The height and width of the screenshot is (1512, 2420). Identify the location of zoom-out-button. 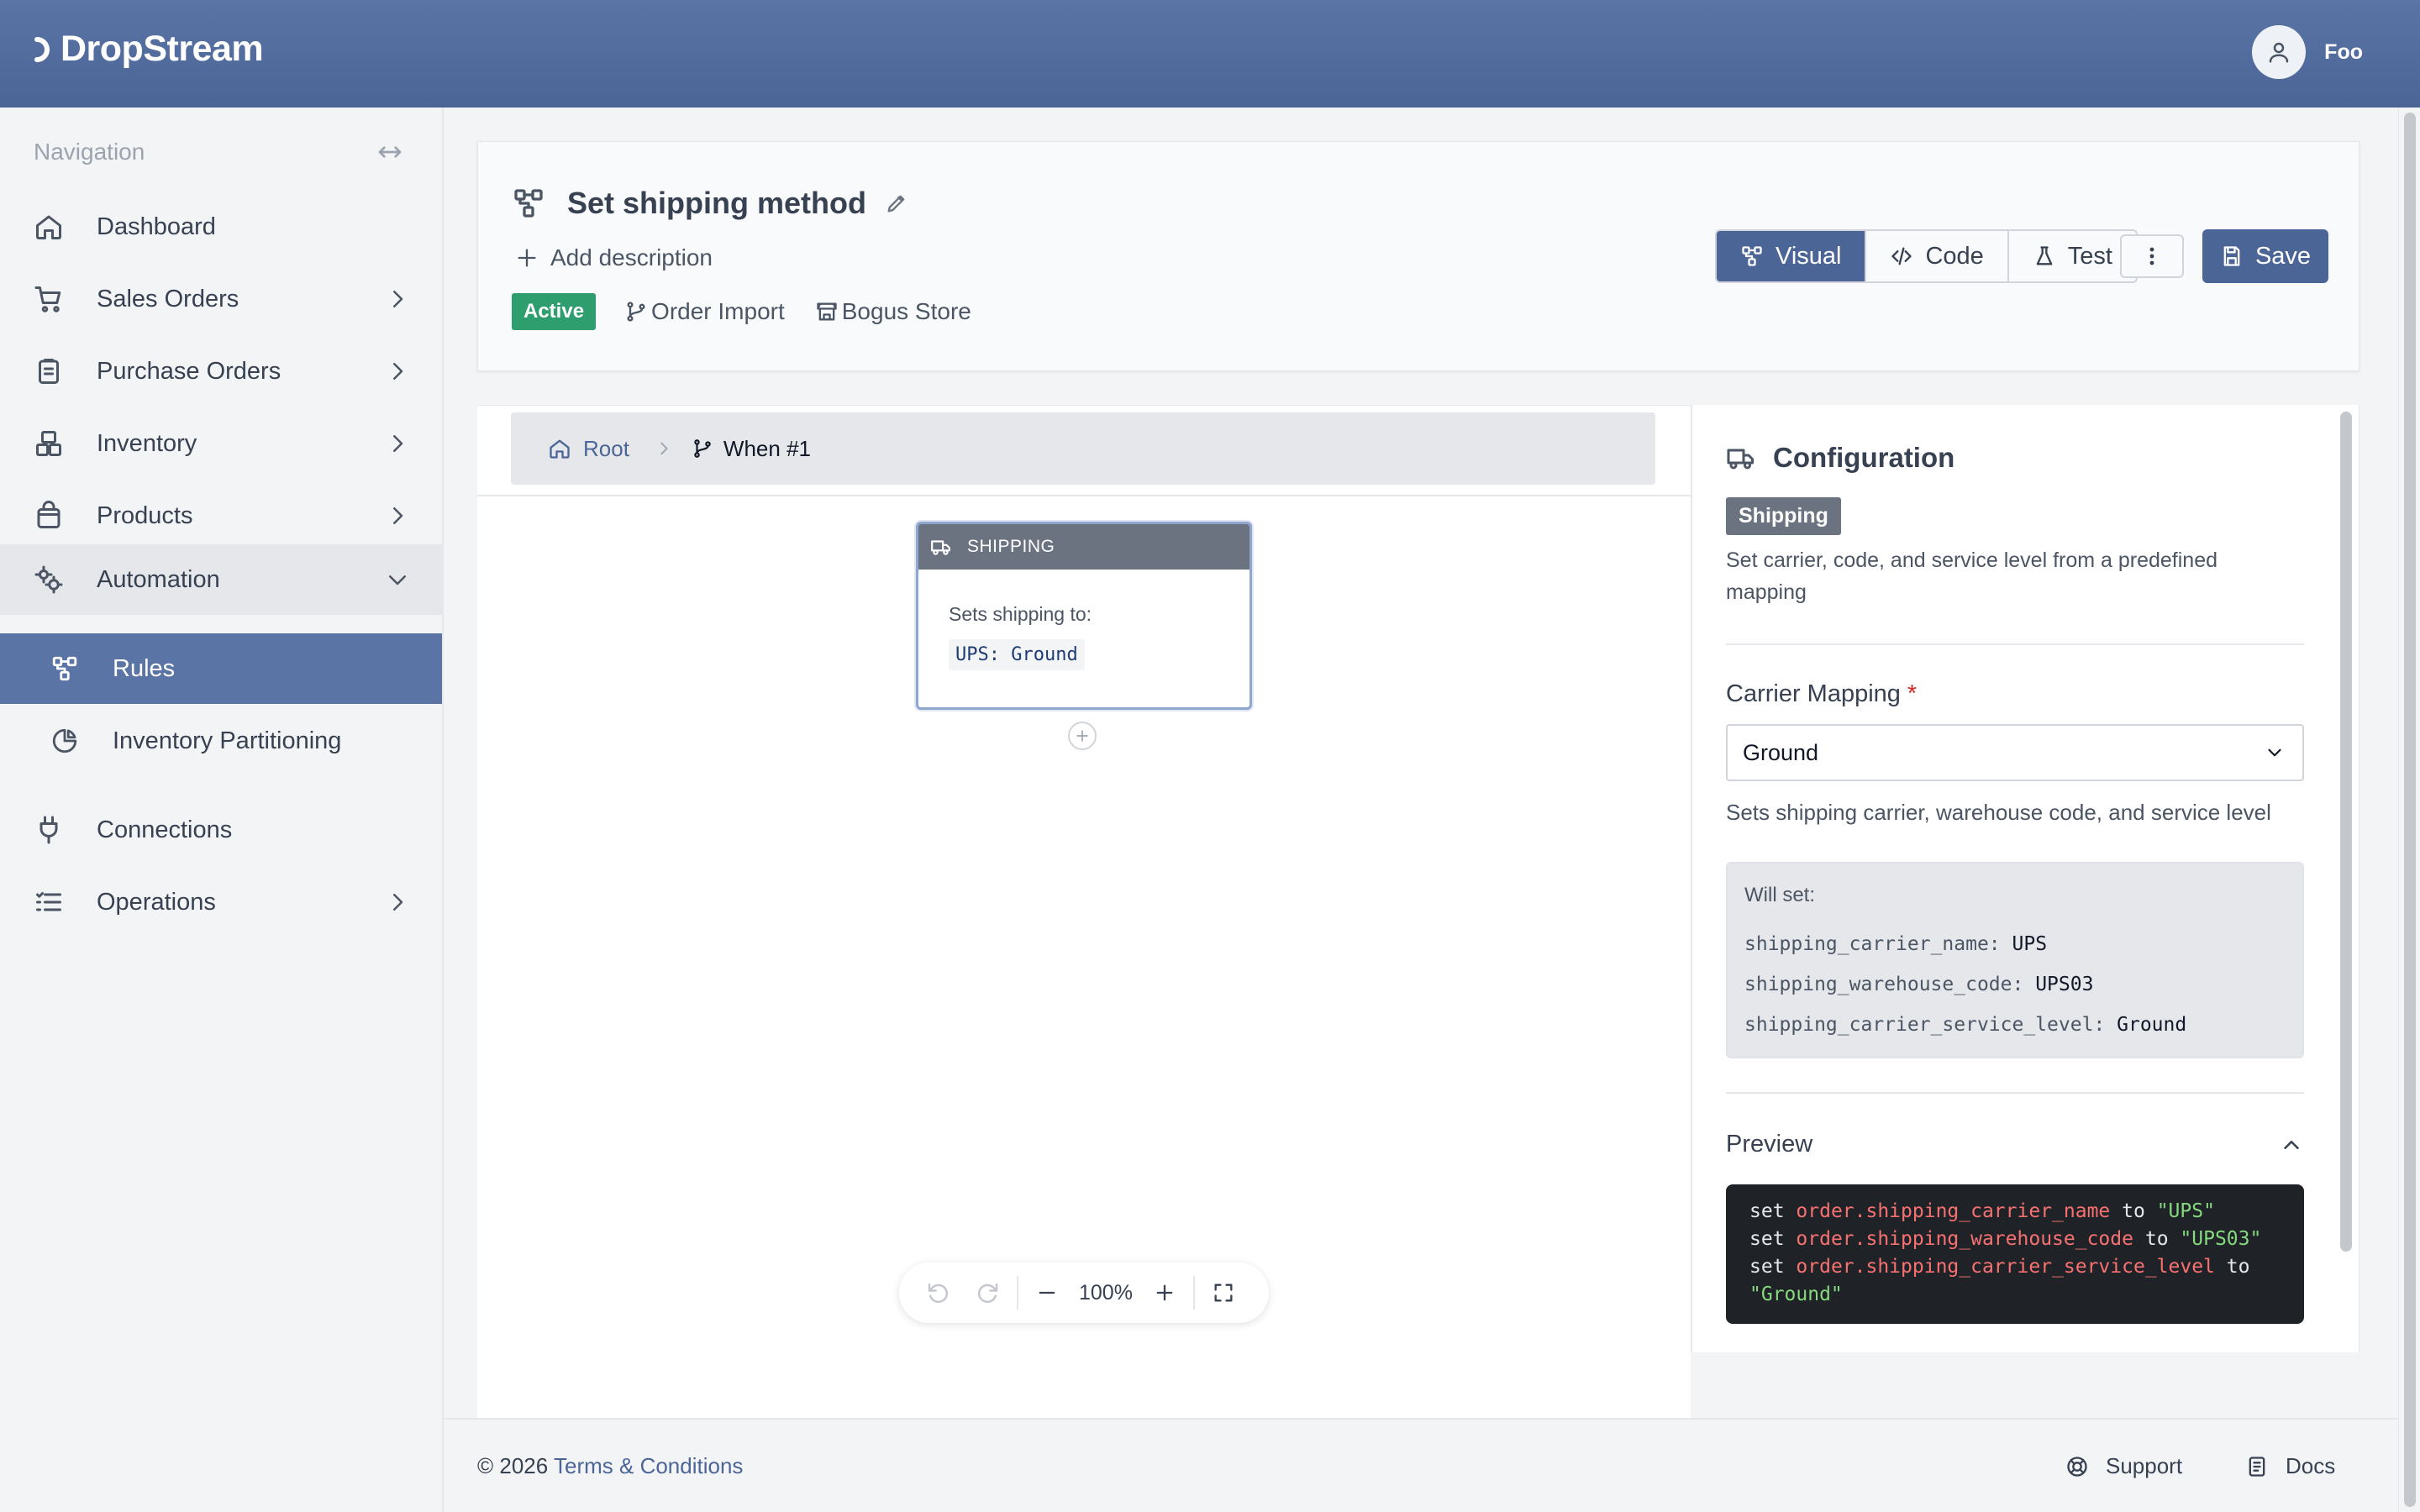
(1047, 1293).